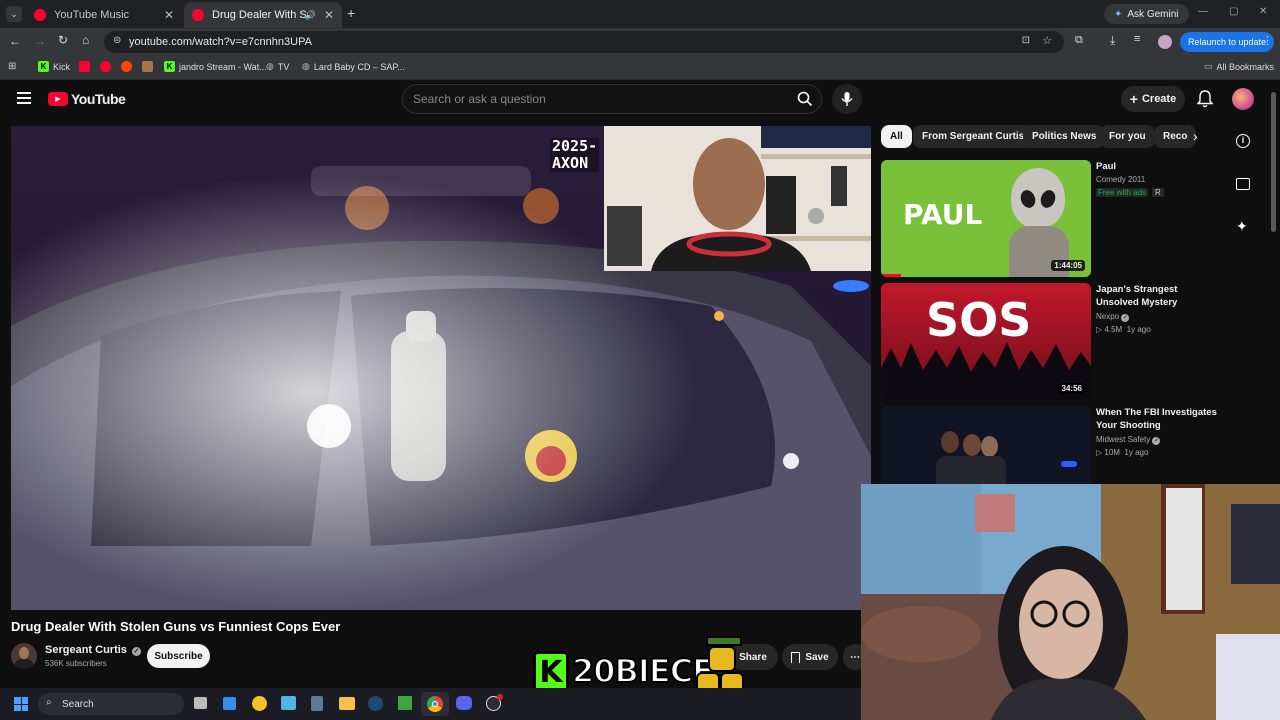  Describe the element at coordinates (1158, 419) in the screenshot. I see `recommendation-title: When The FBI Investigates Your Shooting` at that location.